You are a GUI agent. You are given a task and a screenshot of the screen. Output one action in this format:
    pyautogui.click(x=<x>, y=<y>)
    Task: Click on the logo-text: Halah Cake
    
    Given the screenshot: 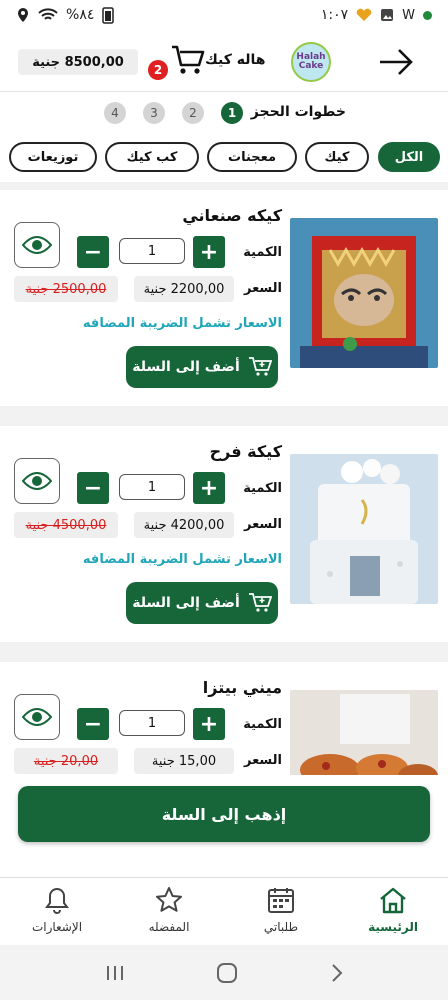 What is the action you would take?
    pyautogui.click(x=311, y=61)
    